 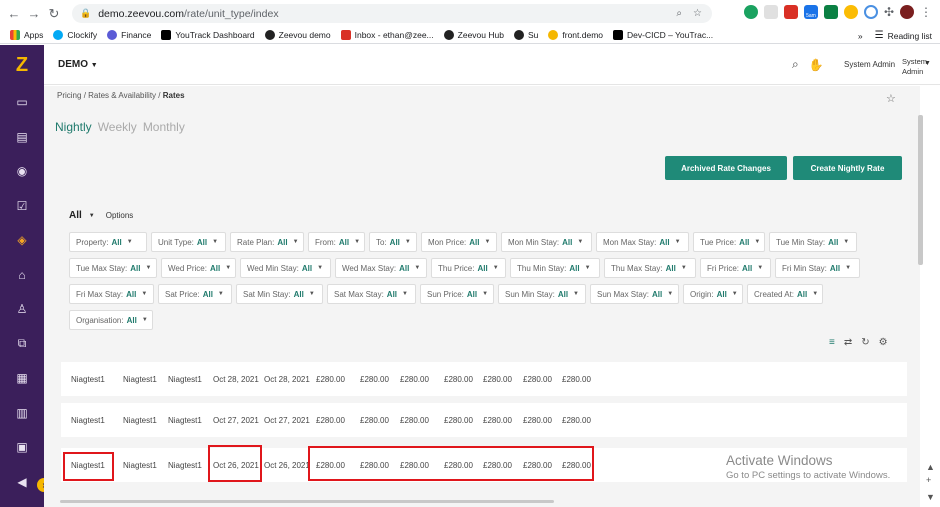 I want to click on filter-chip: Sat Max Stay: All ▼, so click(x=371, y=294).